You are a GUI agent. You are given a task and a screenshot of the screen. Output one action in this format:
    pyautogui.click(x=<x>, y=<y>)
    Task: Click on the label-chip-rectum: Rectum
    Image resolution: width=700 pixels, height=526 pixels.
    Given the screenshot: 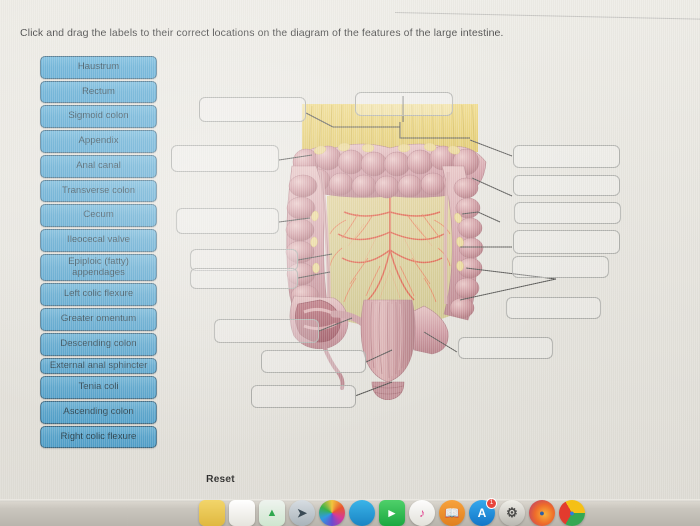 What is the action you would take?
    pyautogui.click(x=98, y=92)
    